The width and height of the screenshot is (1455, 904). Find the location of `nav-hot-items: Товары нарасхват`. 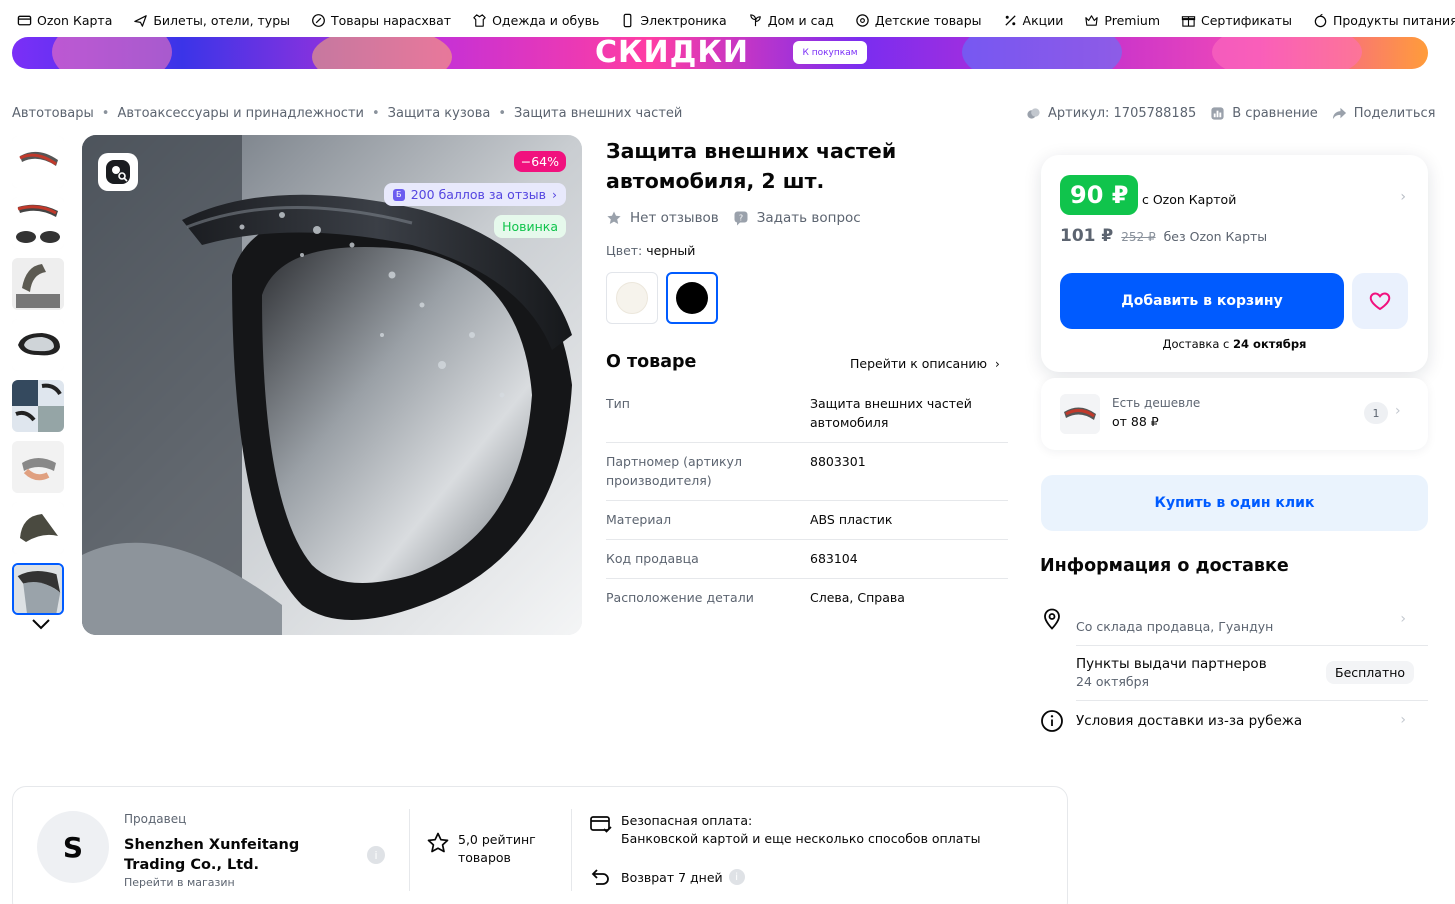

nav-hot-items: Товары нарасхват is located at coordinates (381, 20).